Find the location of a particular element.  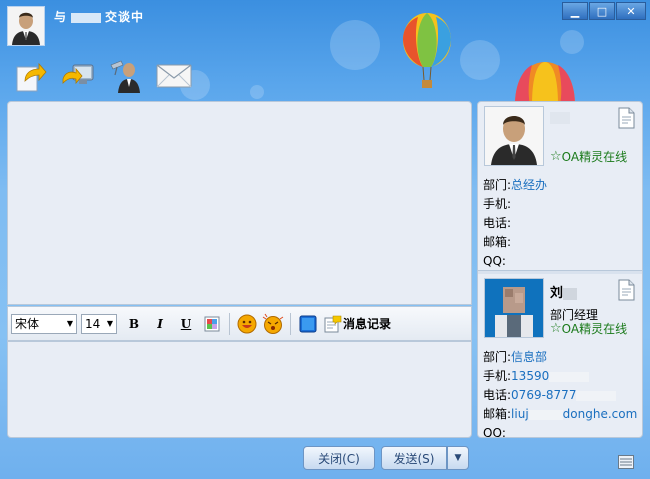

screenshot-icon is located at coordinates (308, 323).